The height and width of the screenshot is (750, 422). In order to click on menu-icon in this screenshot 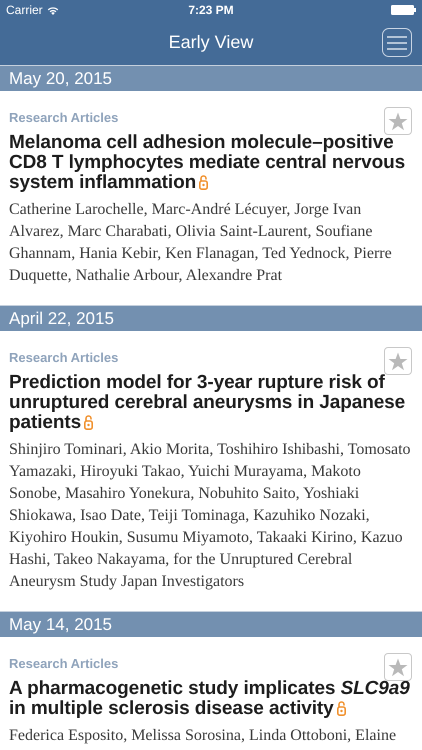, I will do `click(397, 43)`.